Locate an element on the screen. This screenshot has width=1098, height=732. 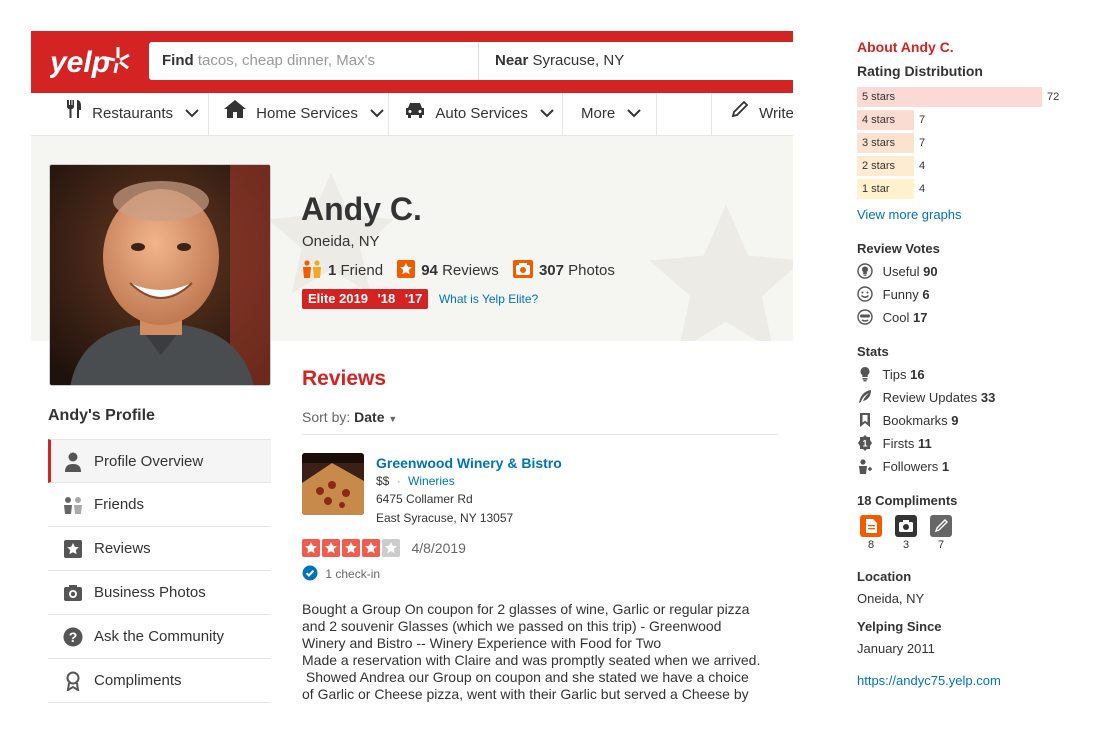
friends-icon is located at coordinates (73, 505).